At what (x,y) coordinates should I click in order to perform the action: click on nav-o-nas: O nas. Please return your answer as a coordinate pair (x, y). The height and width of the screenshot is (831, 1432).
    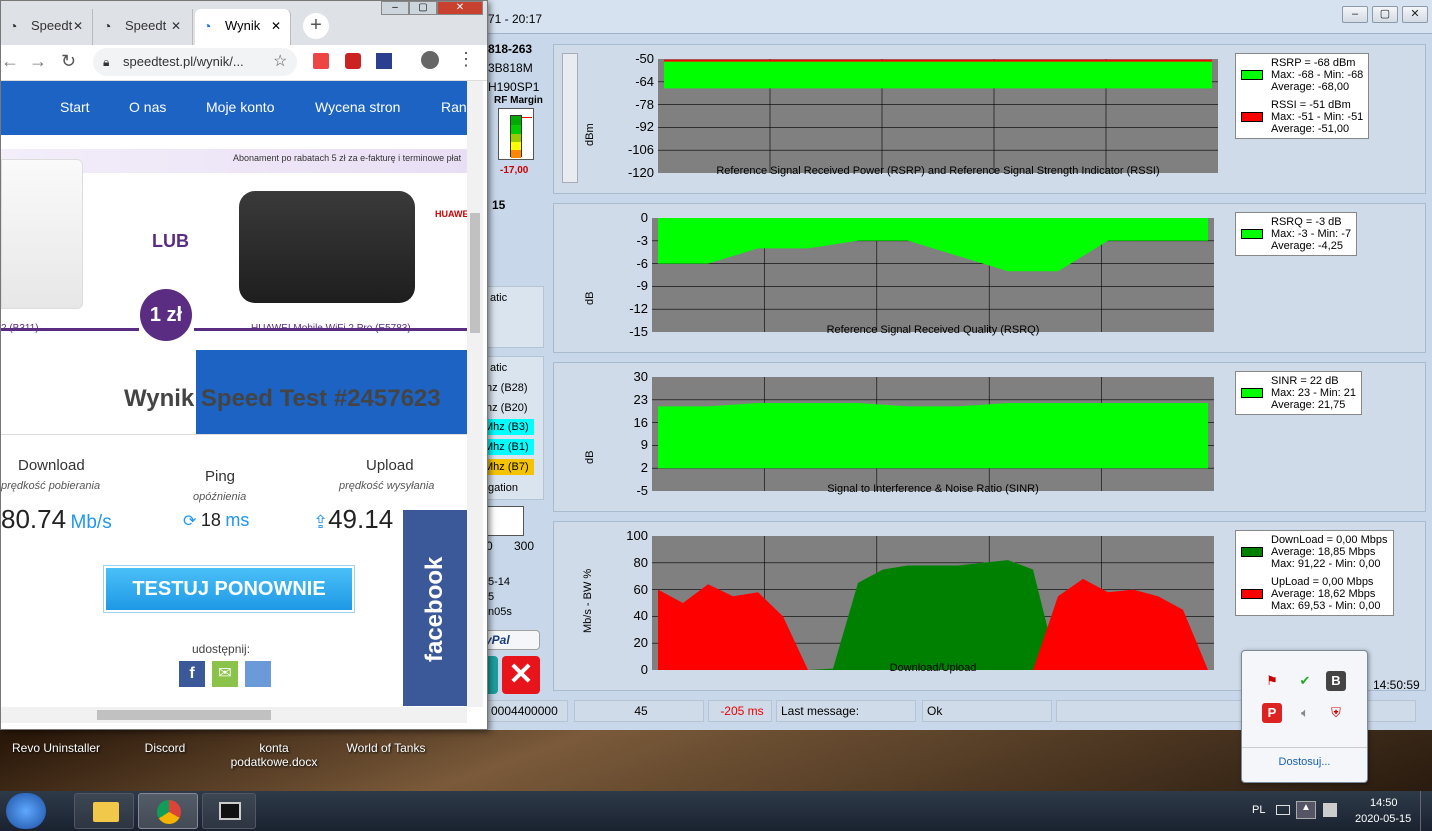
    Looking at the image, I should click on (147, 107).